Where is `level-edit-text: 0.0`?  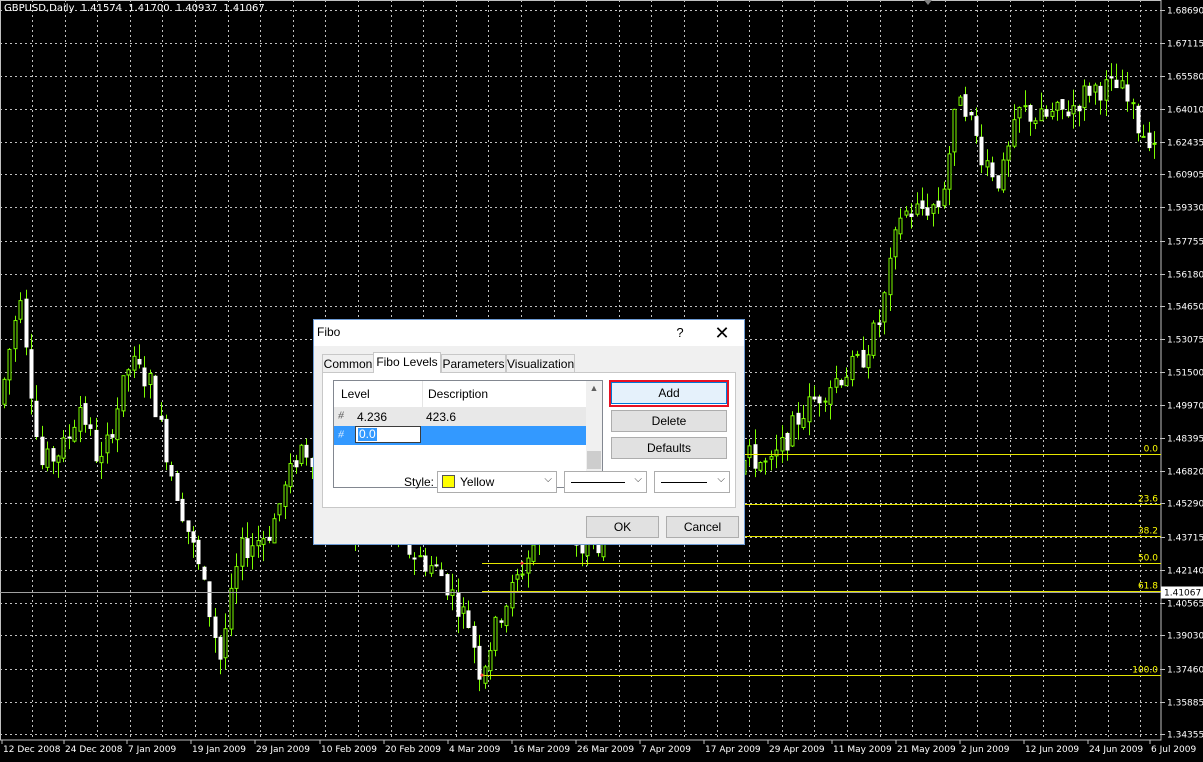 level-edit-text: 0.0 is located at coordinates (367, 434).